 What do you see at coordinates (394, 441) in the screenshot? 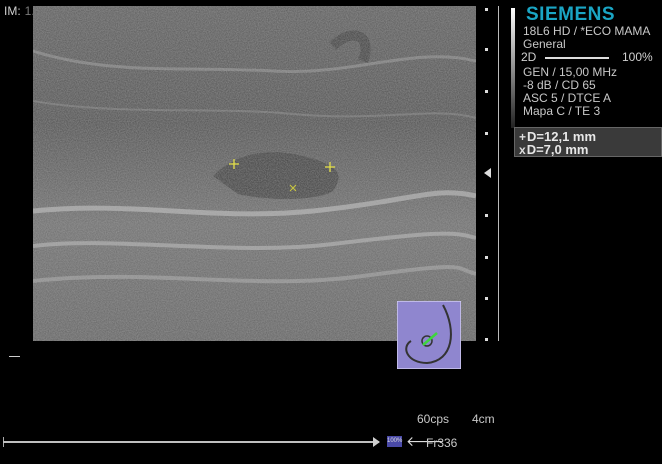
I see `cine-badge: 100%` at bounding box center [394, 441].